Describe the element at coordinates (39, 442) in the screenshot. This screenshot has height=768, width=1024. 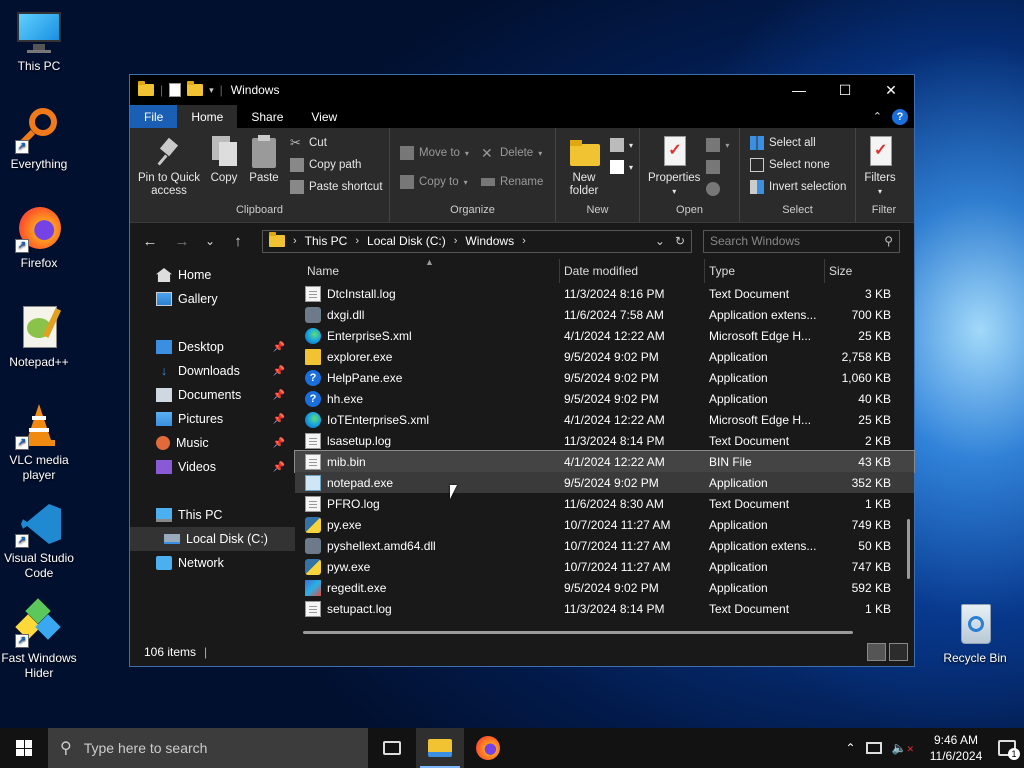
I see `desktop-icon-vlc: ↗ VLC media player` at that location.